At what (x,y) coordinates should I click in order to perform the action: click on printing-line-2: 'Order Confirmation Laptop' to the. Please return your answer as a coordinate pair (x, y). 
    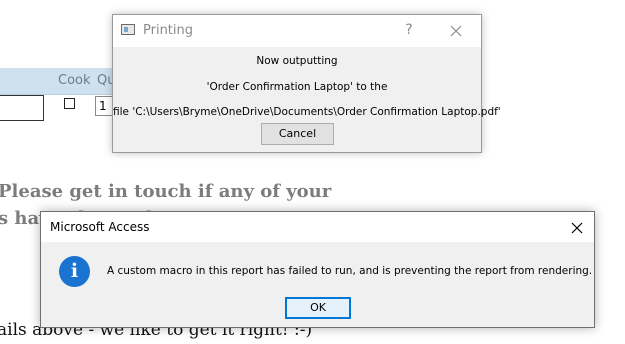
    Looking at the image, I should click on (297, 87).